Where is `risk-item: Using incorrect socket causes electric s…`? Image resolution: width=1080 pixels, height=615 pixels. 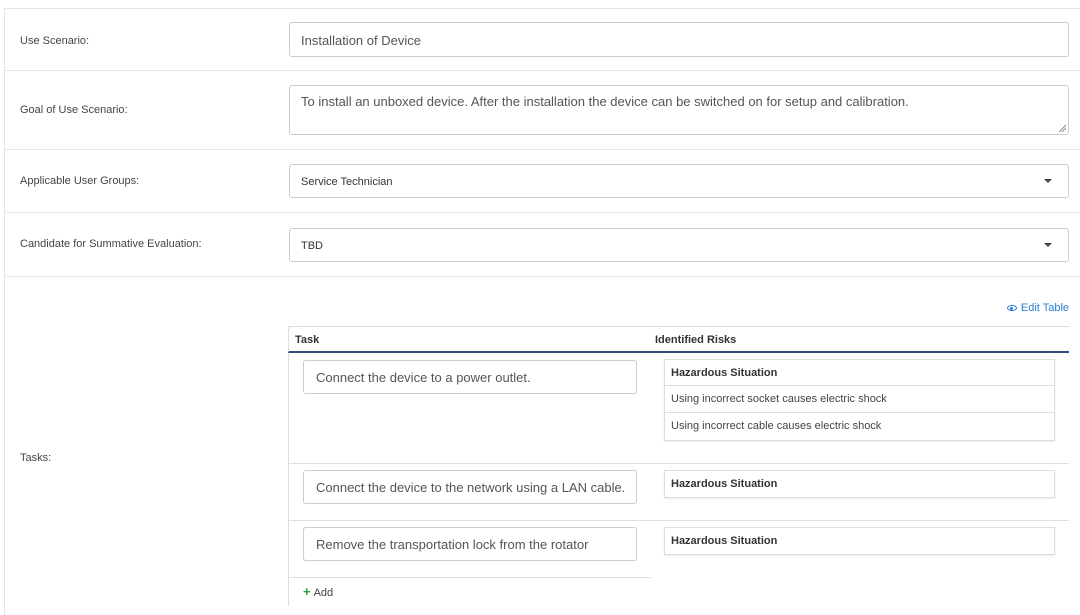
risk-item: Using incorrect socket causes electric s… is located at coordinates (859, 399).